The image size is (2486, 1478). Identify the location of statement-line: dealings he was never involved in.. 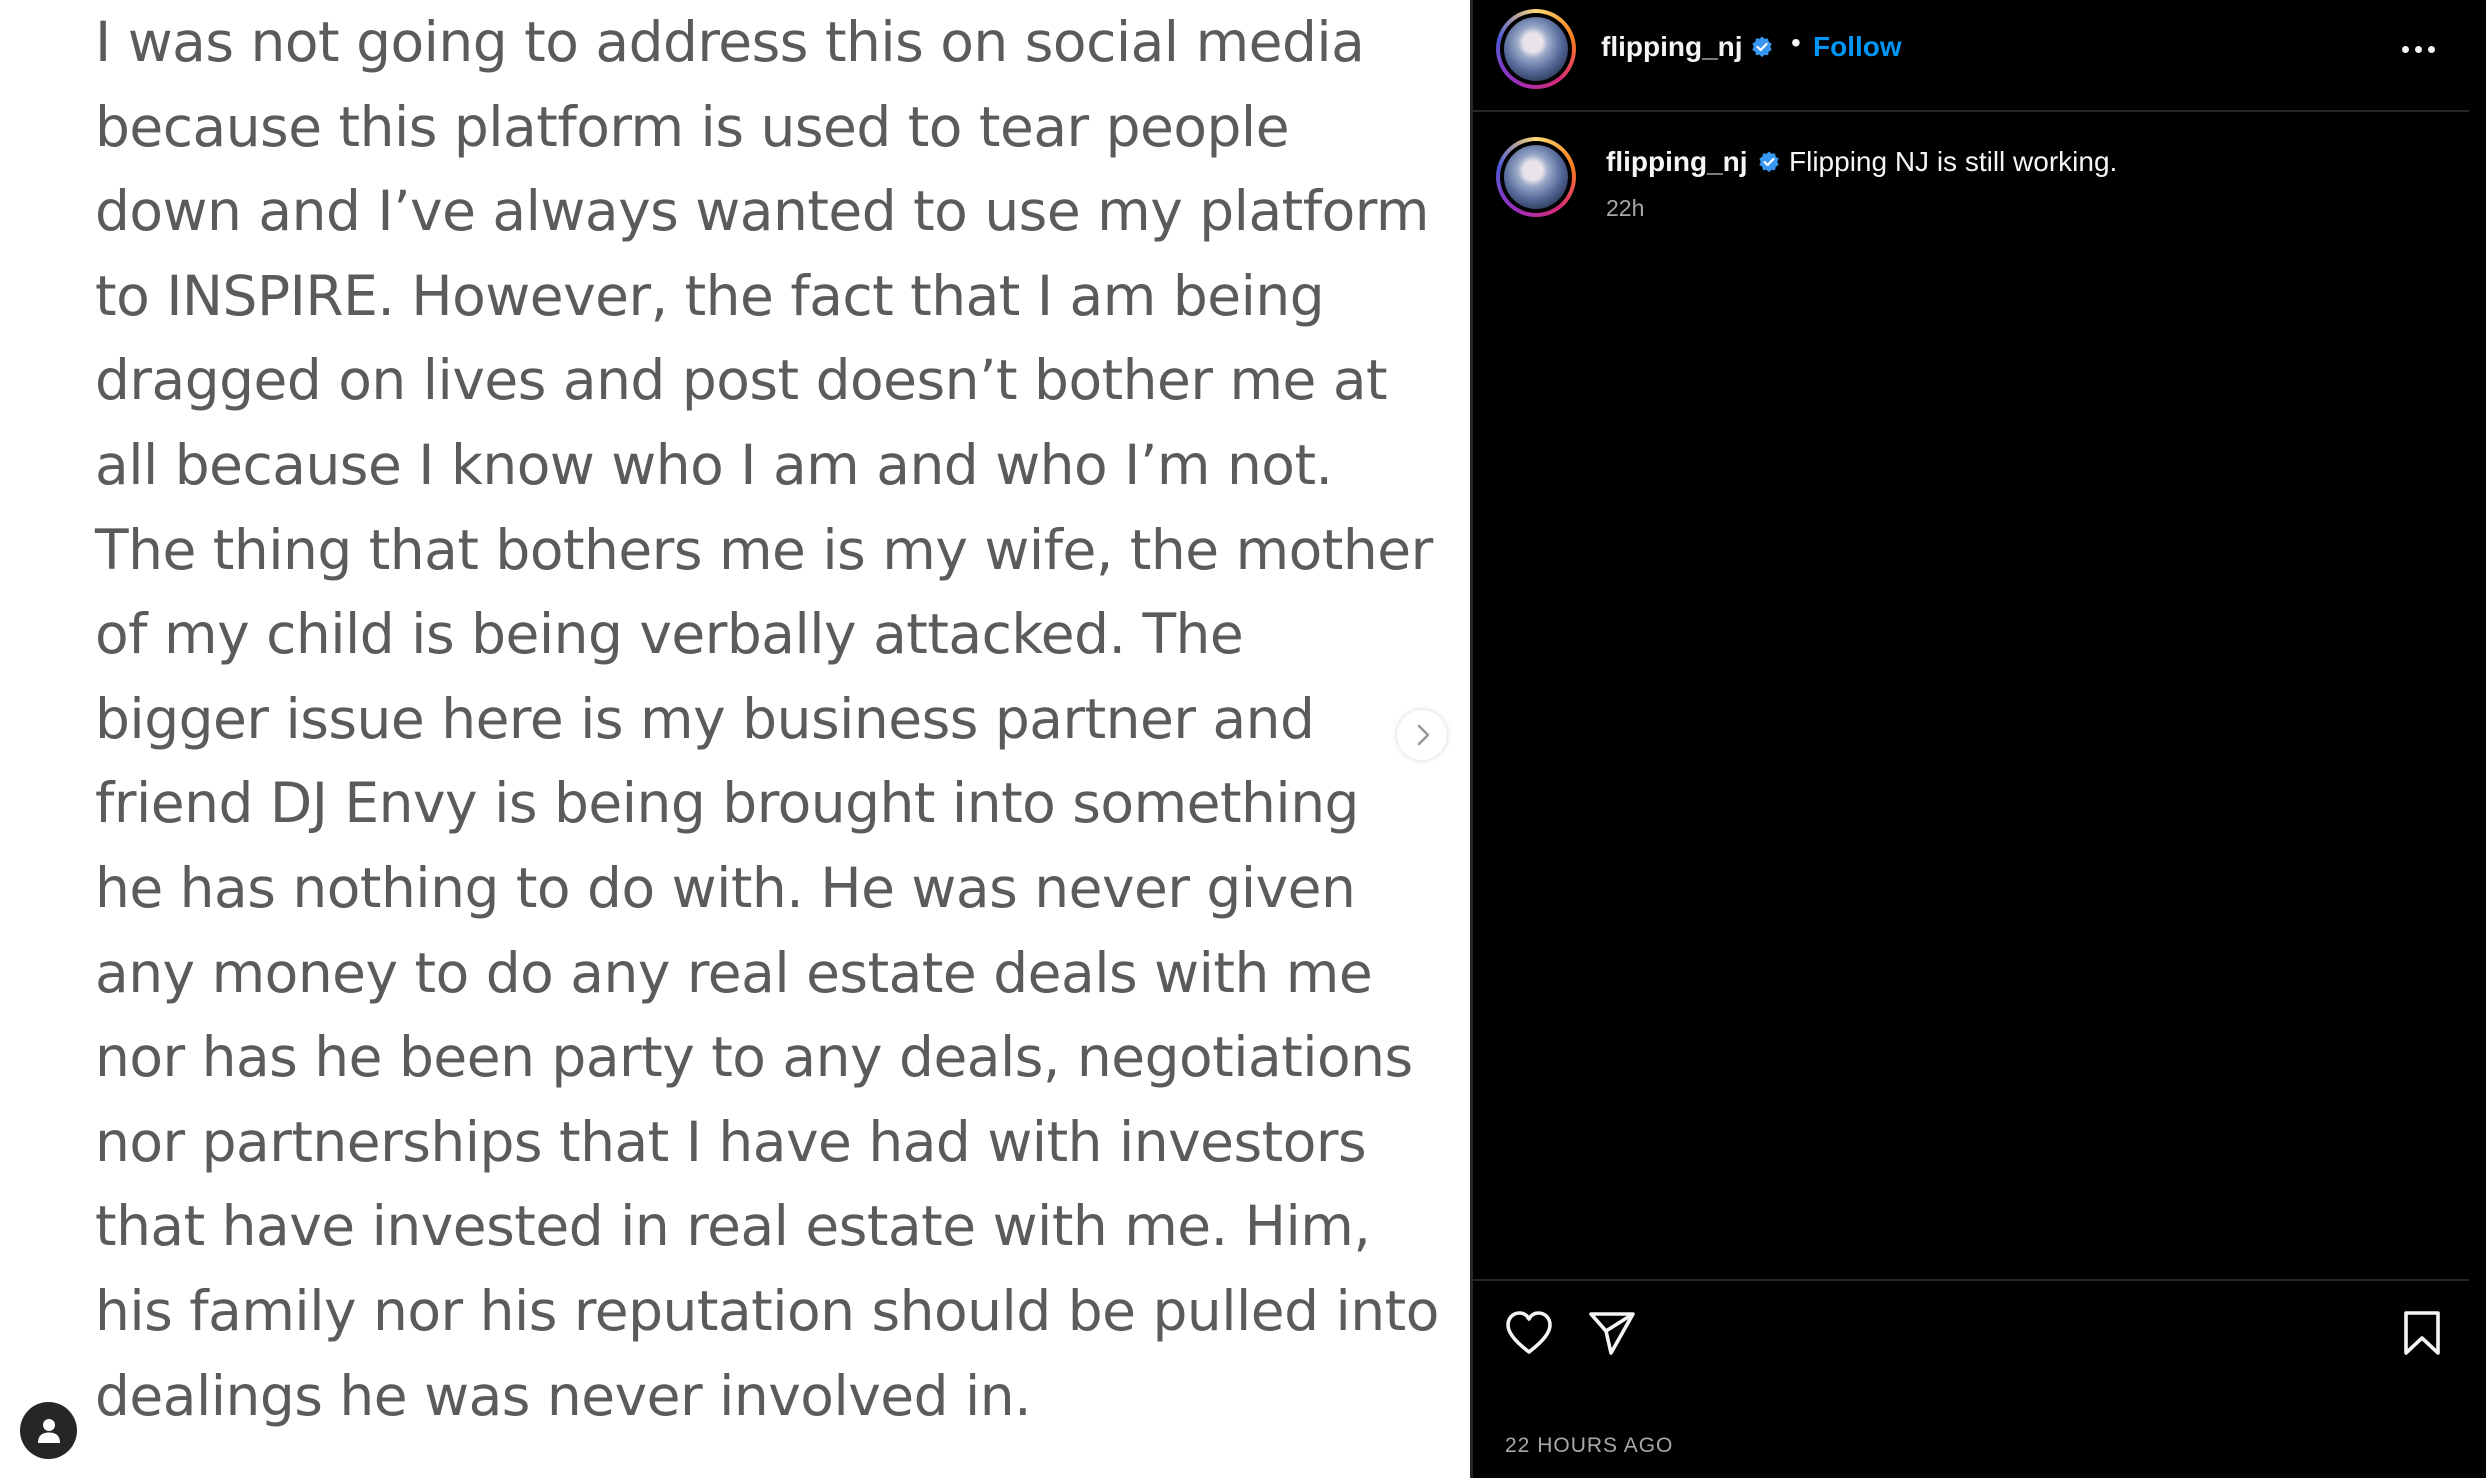
(563, 1395).